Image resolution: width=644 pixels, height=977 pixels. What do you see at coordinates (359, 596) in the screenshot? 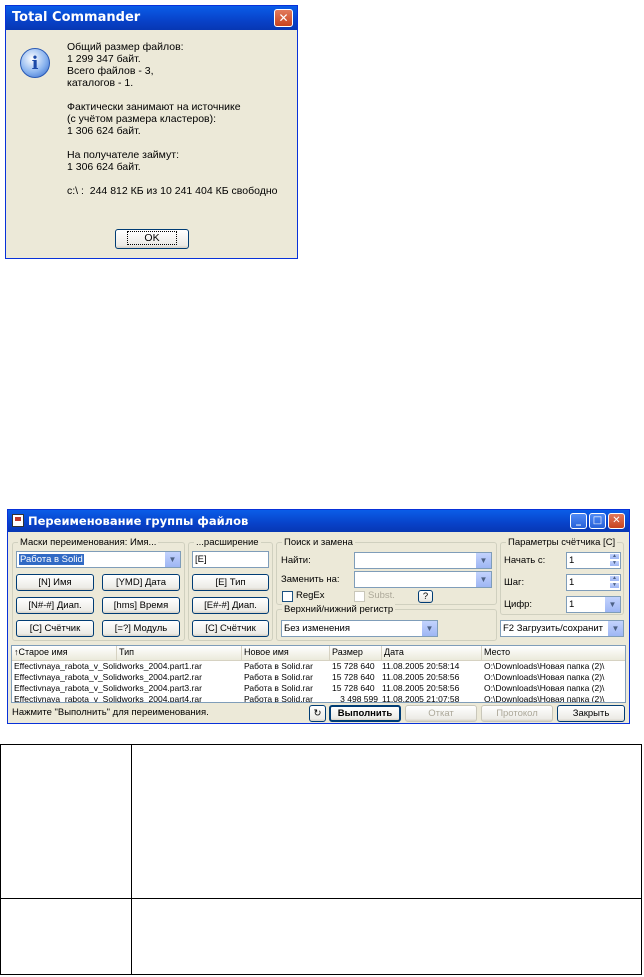
I see `subst-checkbox` at bounding box center [359, 596].